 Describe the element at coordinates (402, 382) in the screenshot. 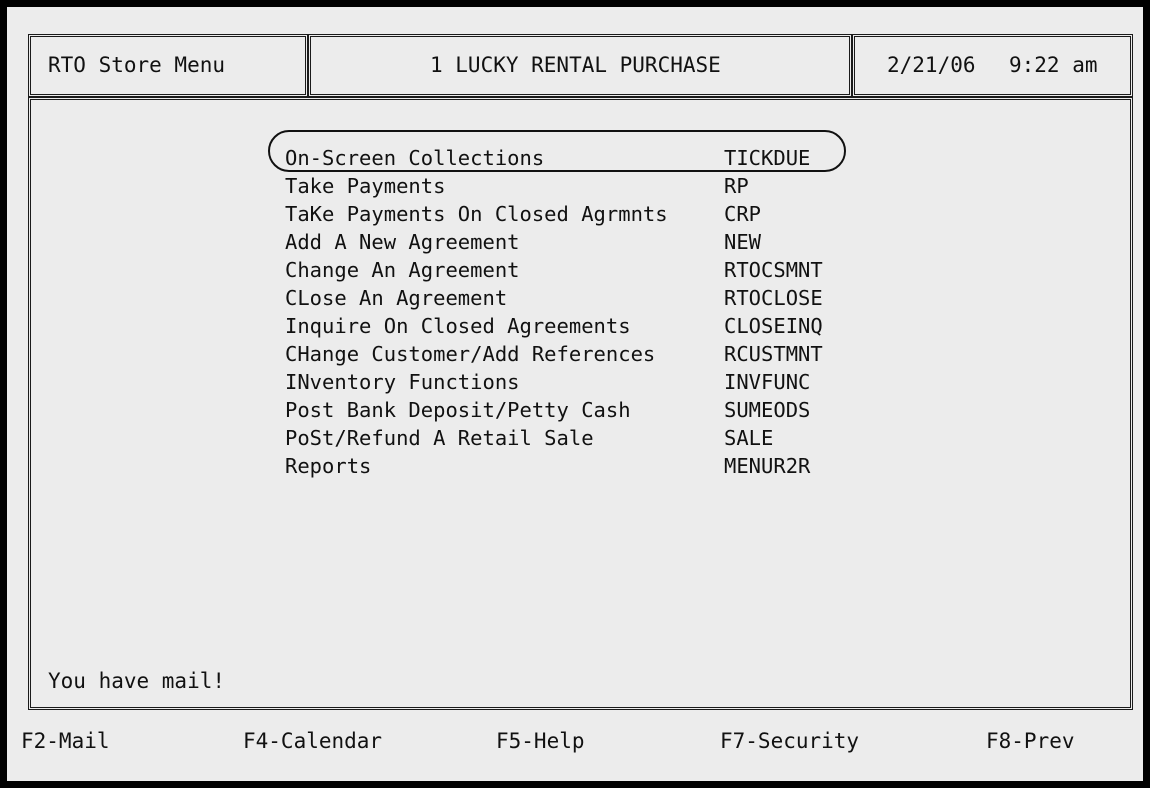

I see `menu-item-label: INventory Functions` at that location.